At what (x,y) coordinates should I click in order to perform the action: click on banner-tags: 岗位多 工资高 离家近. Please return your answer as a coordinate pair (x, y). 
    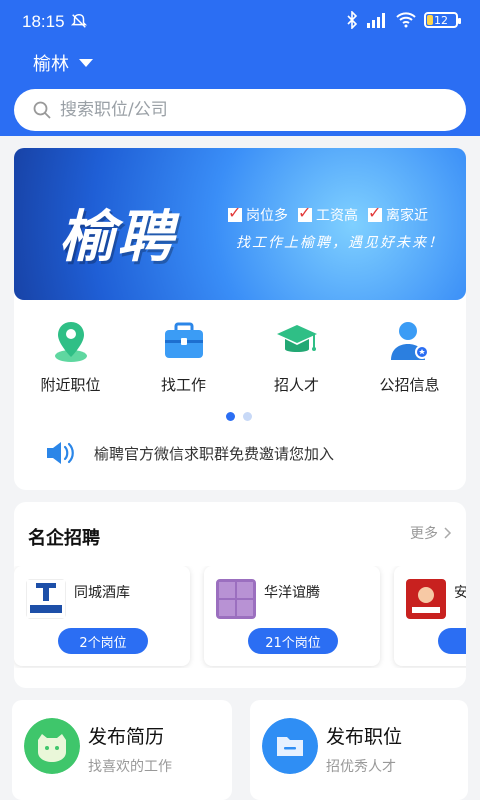
    Looking at the image, I should click on (328, 214).